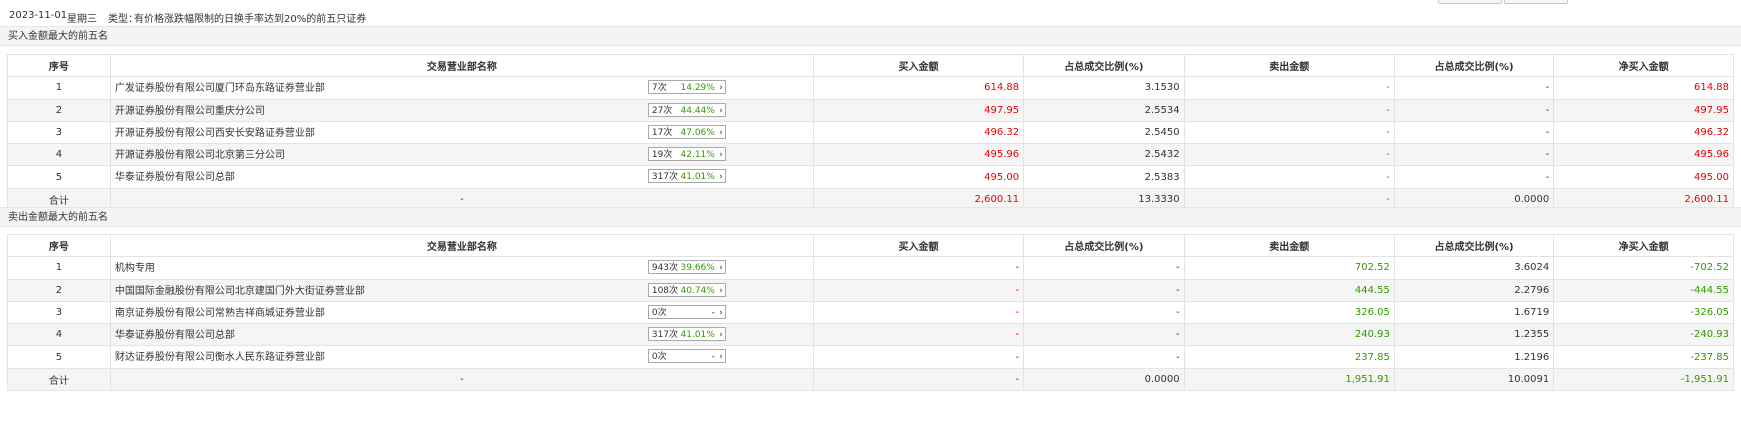  Describe the element at coordinates (59, 379) in the screenshot. I see `total-label: 合计` at that location.